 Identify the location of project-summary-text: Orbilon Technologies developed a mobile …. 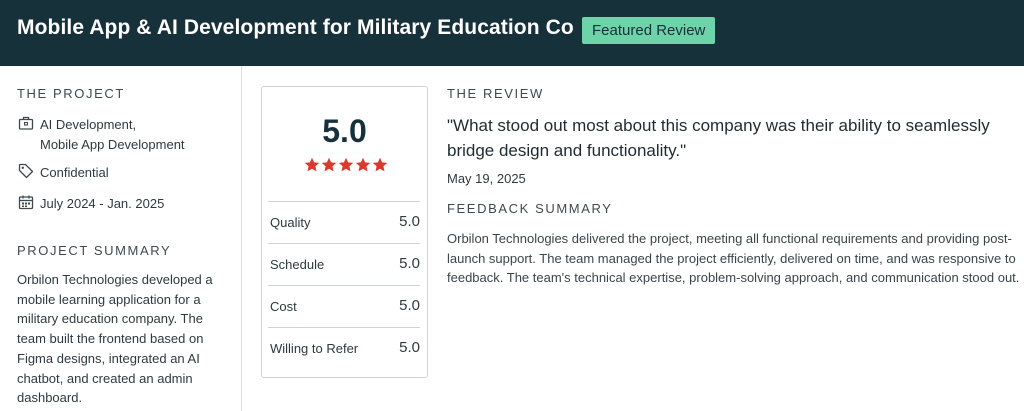
(115, 339).